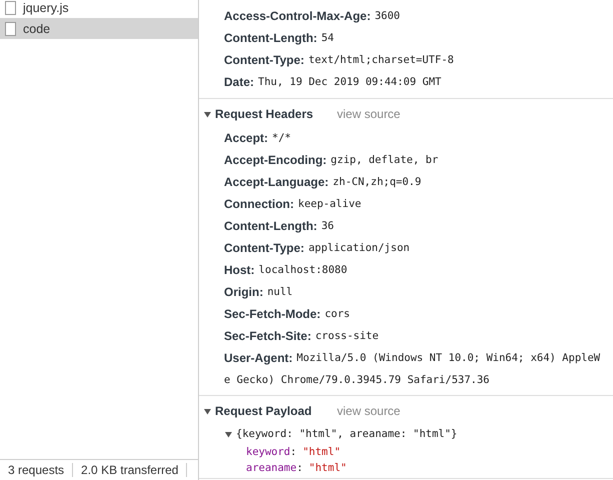  I want to click on header-name: Sec-Fetch-Site:, so click(268, 336).